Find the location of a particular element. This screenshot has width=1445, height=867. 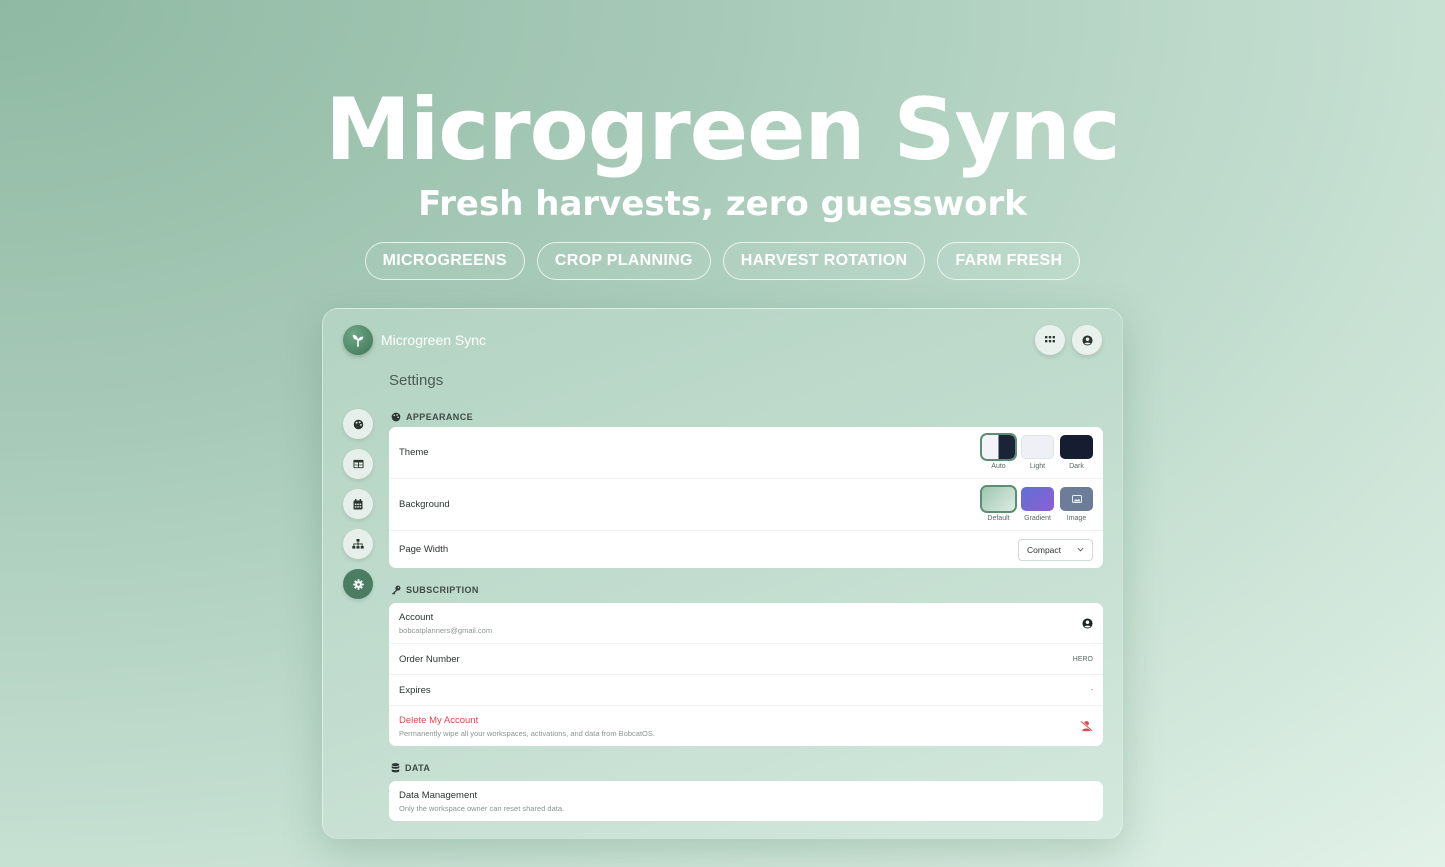

brand: Microgreen Sync is located at coordinates (414, 340).